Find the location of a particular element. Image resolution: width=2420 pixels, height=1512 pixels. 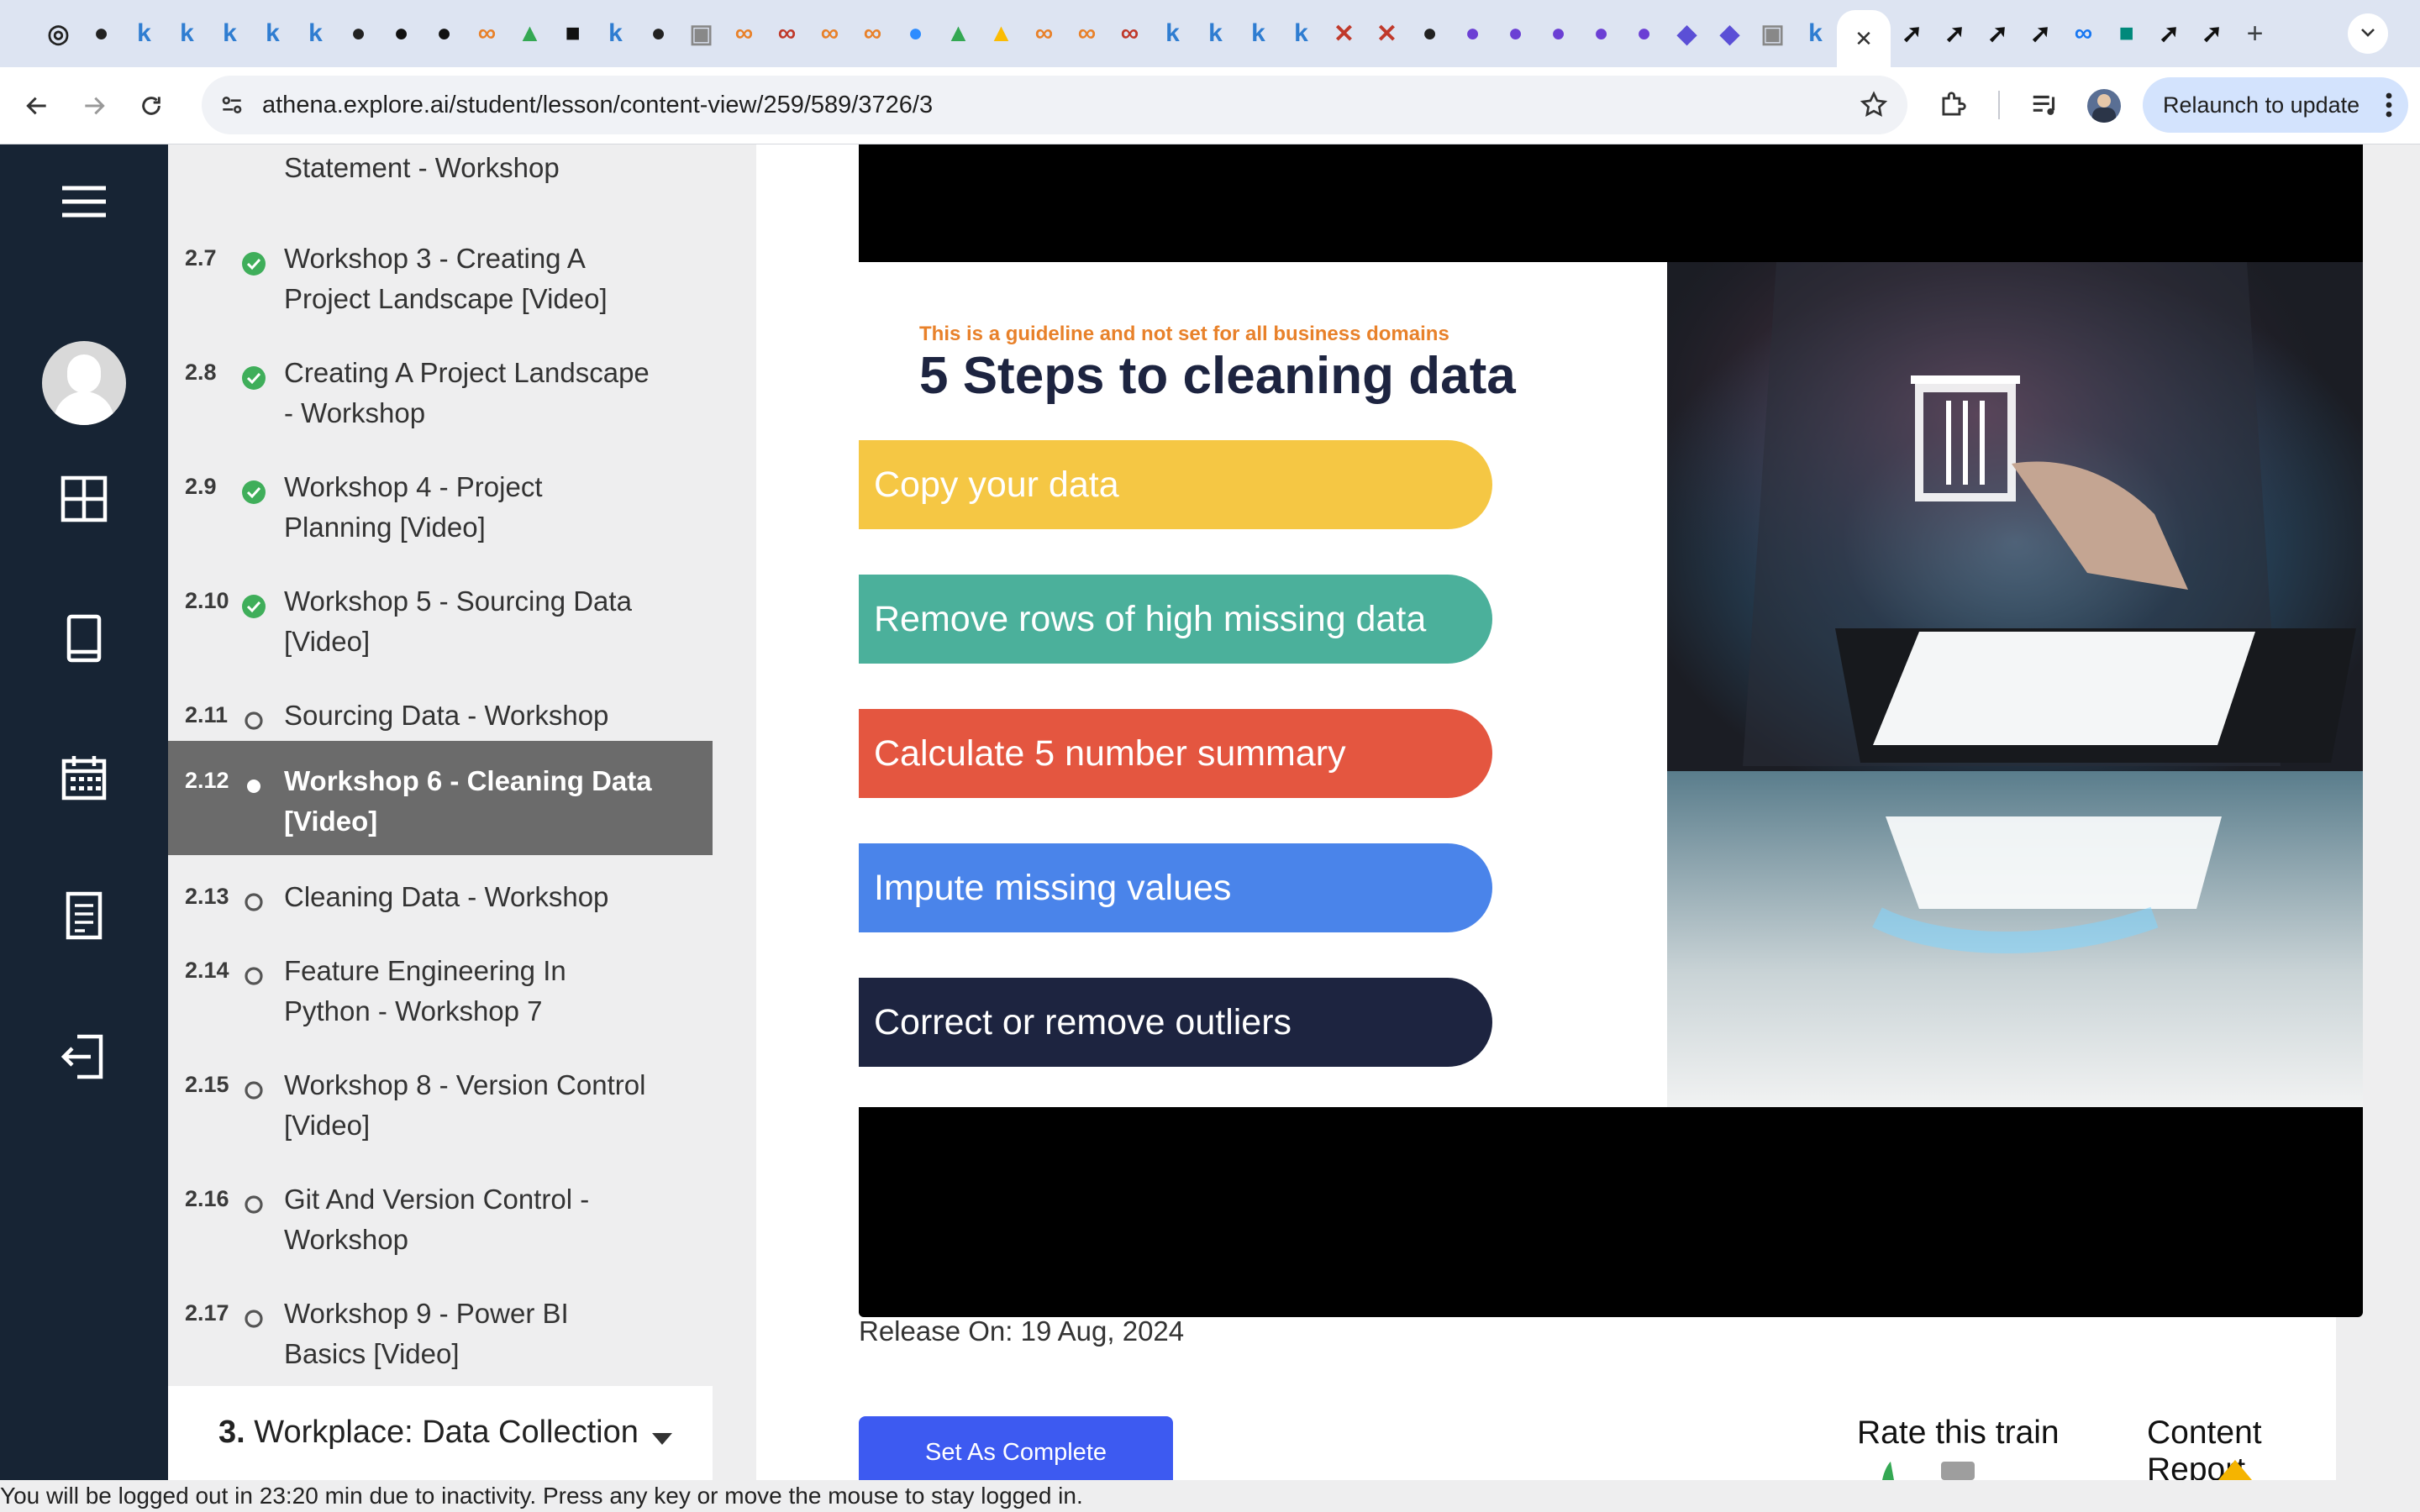

calendar-icon is located at coordinates (84, 778).